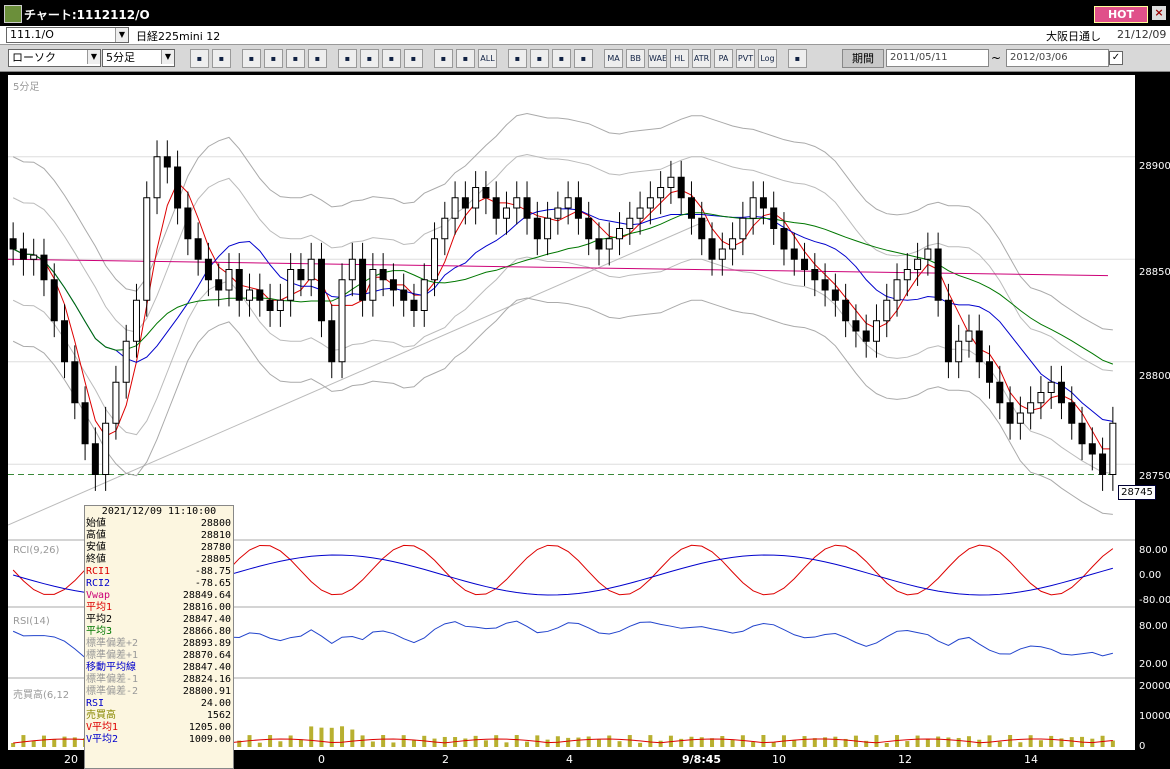 Image resolution: width=1170 pixels, height=769 pixels. Describe the element at coordinates (206, 679) in the screenshot. I see `data-window-value: 28824.16` at that location.